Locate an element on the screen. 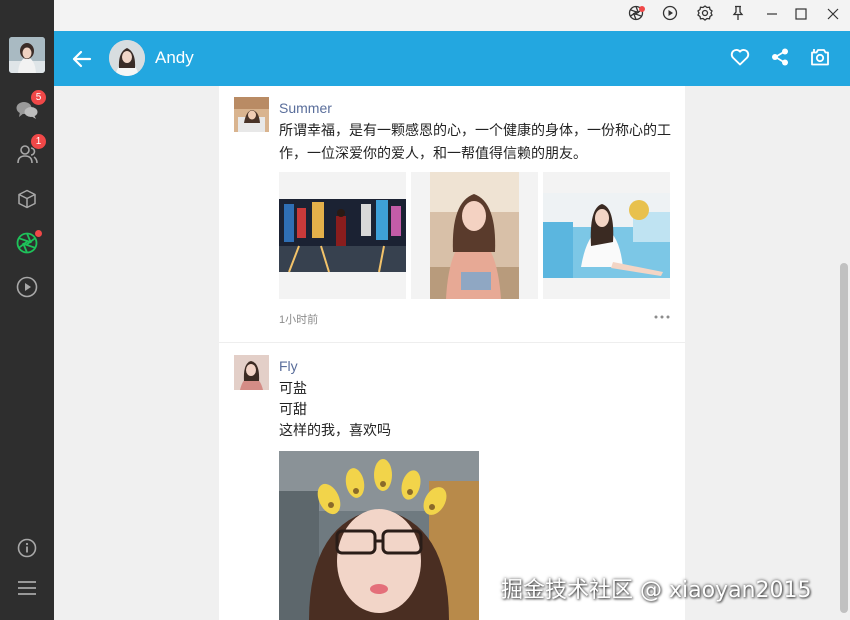 This screenshot has height=620, width=850. pin-icon is located at coordinates (738, 15).